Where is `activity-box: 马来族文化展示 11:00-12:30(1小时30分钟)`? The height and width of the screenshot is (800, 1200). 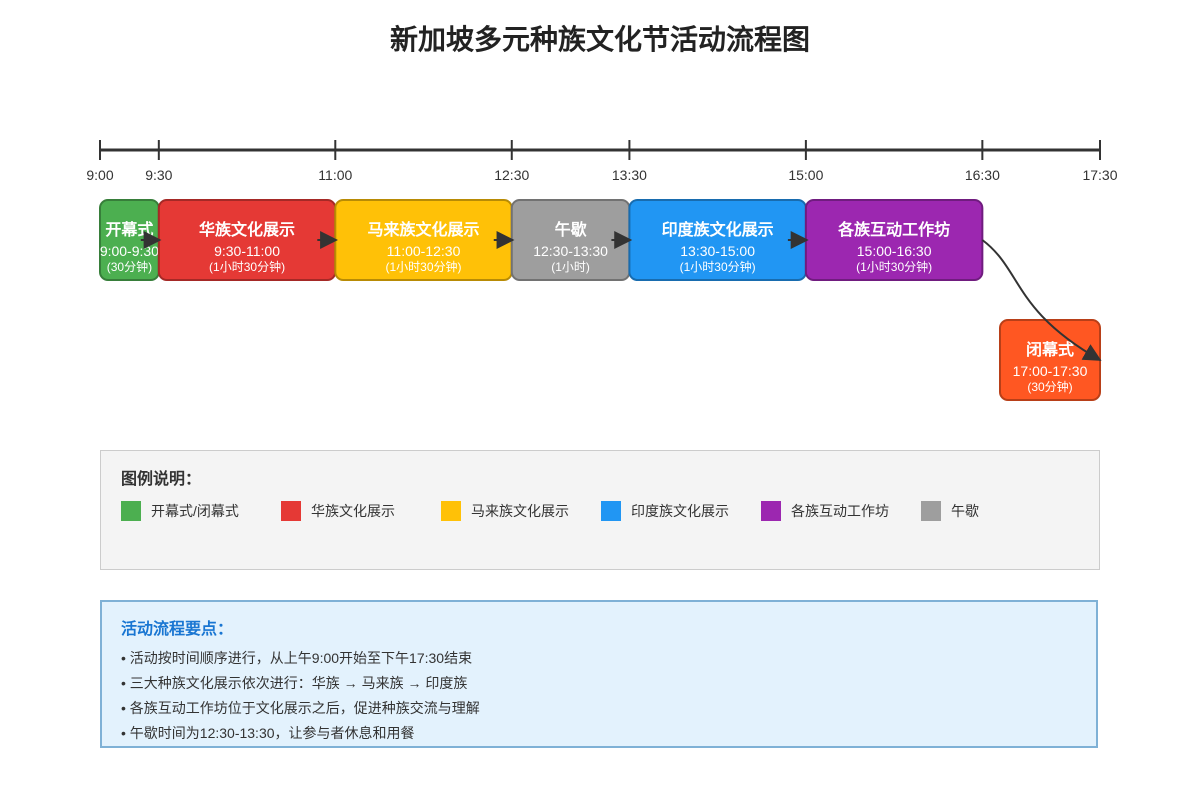
activity-box: 马来族文化展示 11:00-12:30(1小时30分钟) is located at coordinates (423, 240).